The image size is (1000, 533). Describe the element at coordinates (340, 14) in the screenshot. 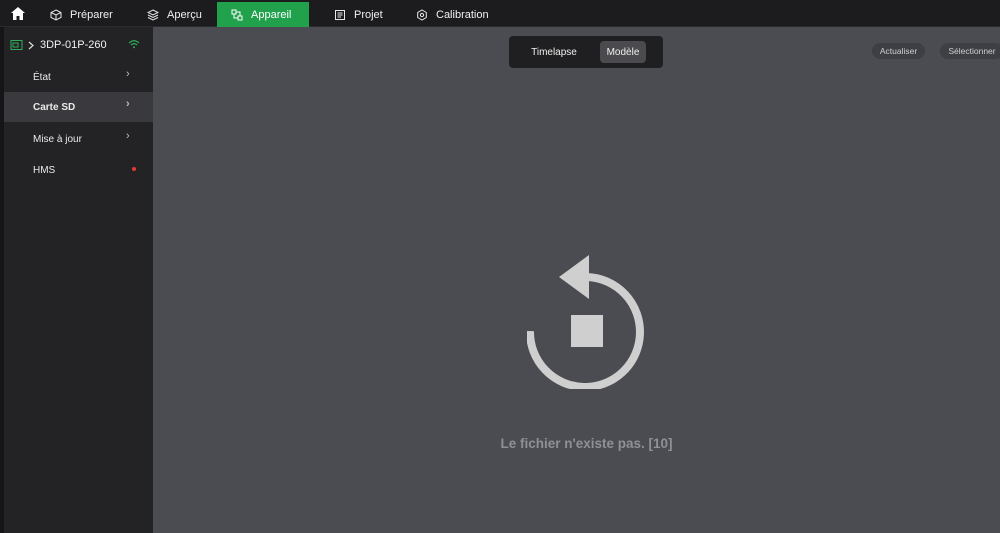

I see `document-icon` at that location.